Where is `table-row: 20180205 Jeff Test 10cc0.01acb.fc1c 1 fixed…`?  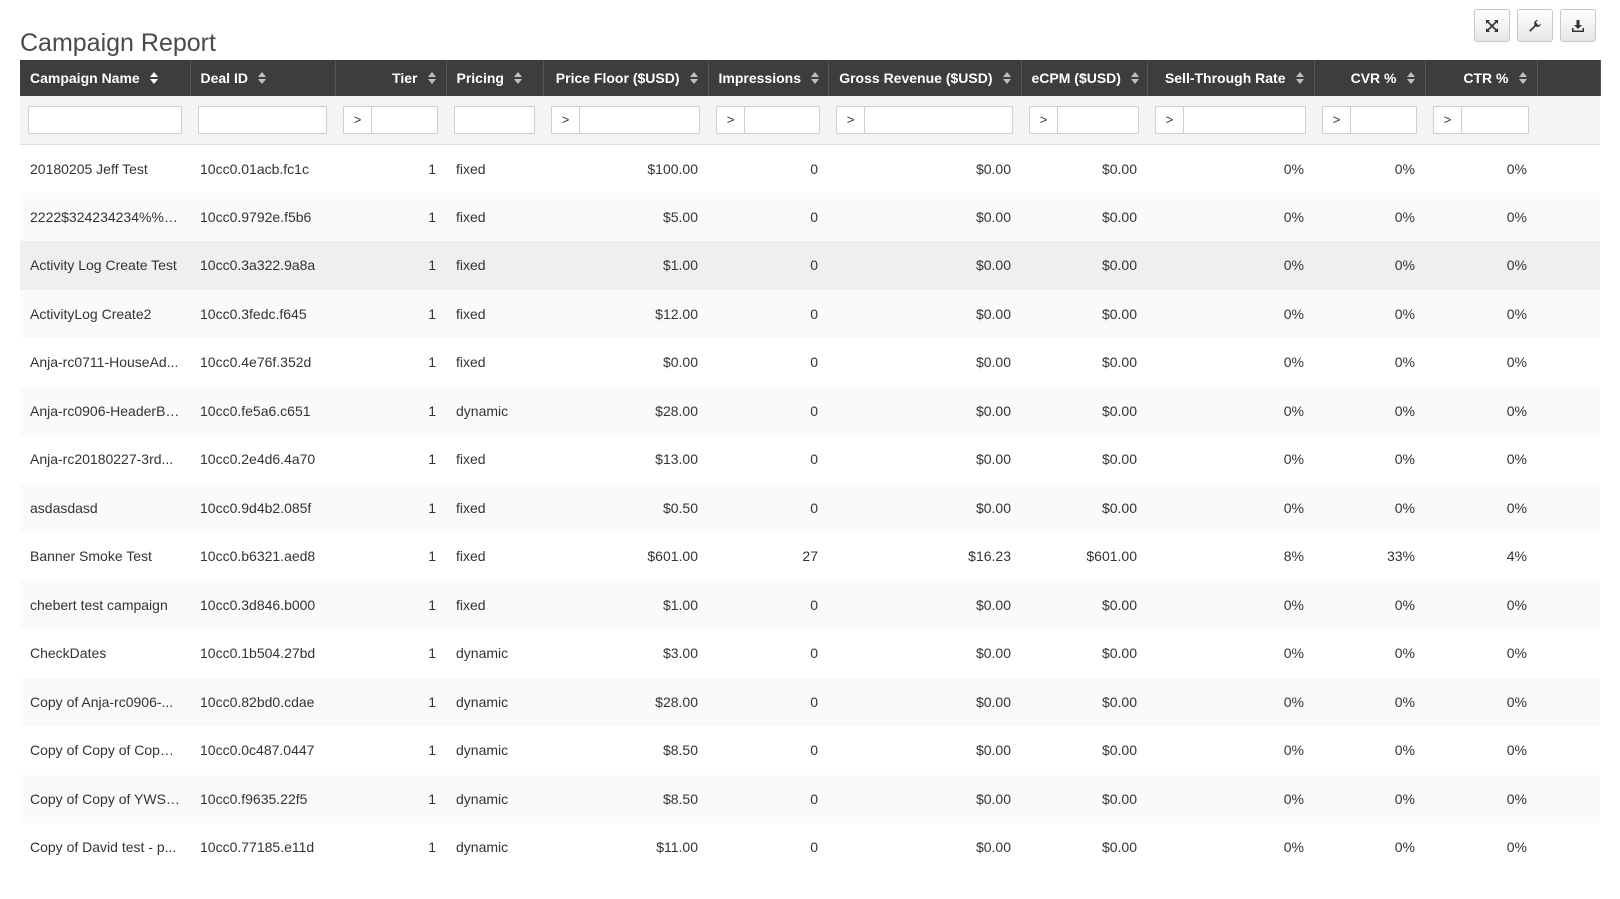 table-row: 20180205 Jeff Test 10cc0.01acb.fc1c 1 fixed… is located at coordinates (810, 168).